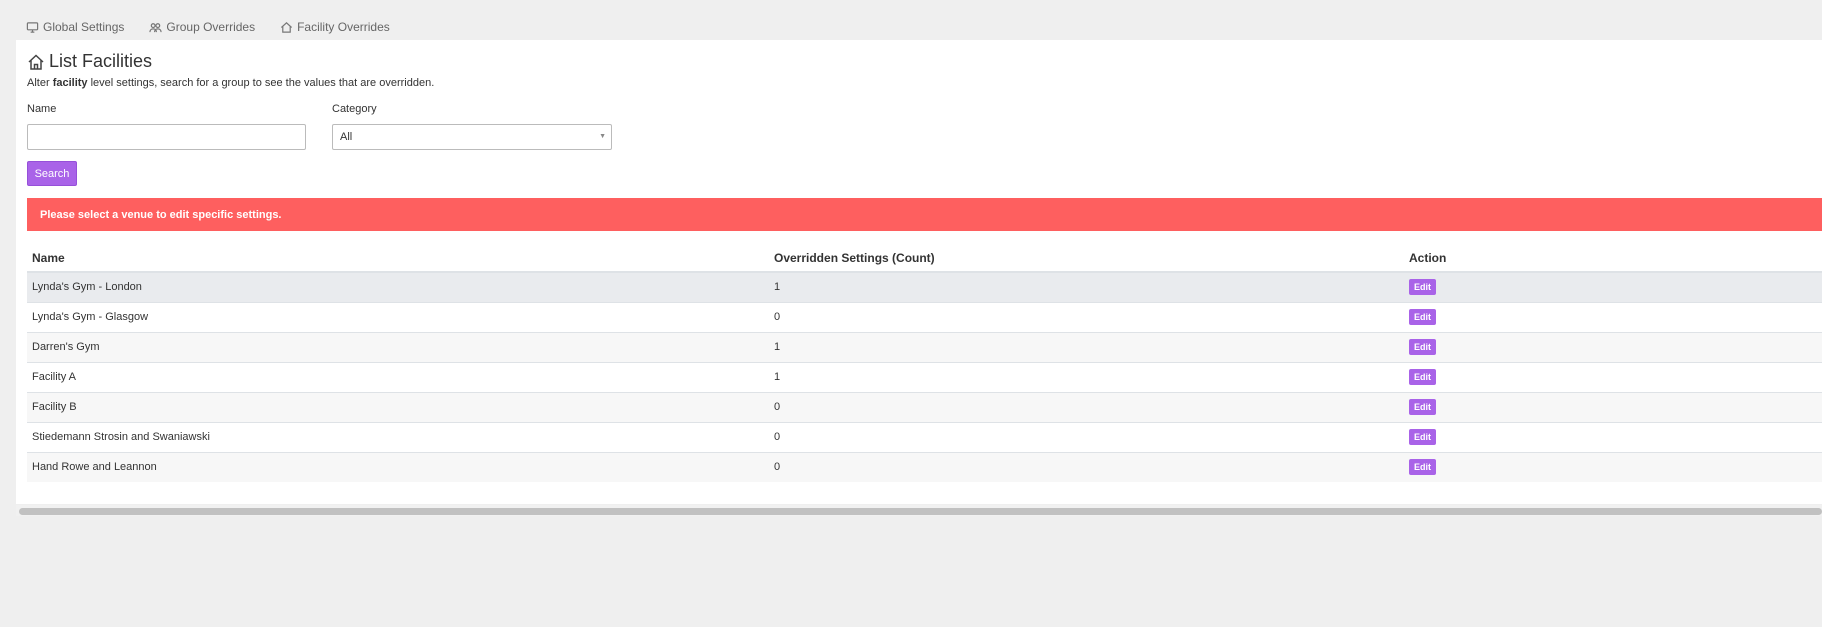  Describe the element at coordinates (32, 27) in the screenshot. I see `monitor-icon` at that location.